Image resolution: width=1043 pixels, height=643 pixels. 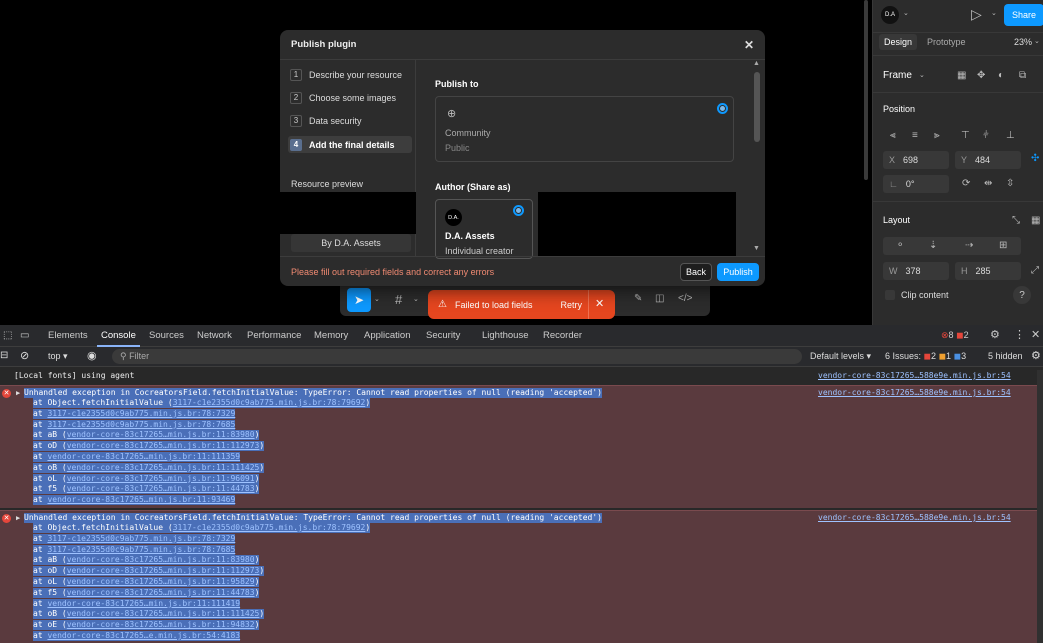 What do you see at coordinates (166, 335) in the screenshot?
I see `tab-sources: Sources` at bounding box center [166, 335].